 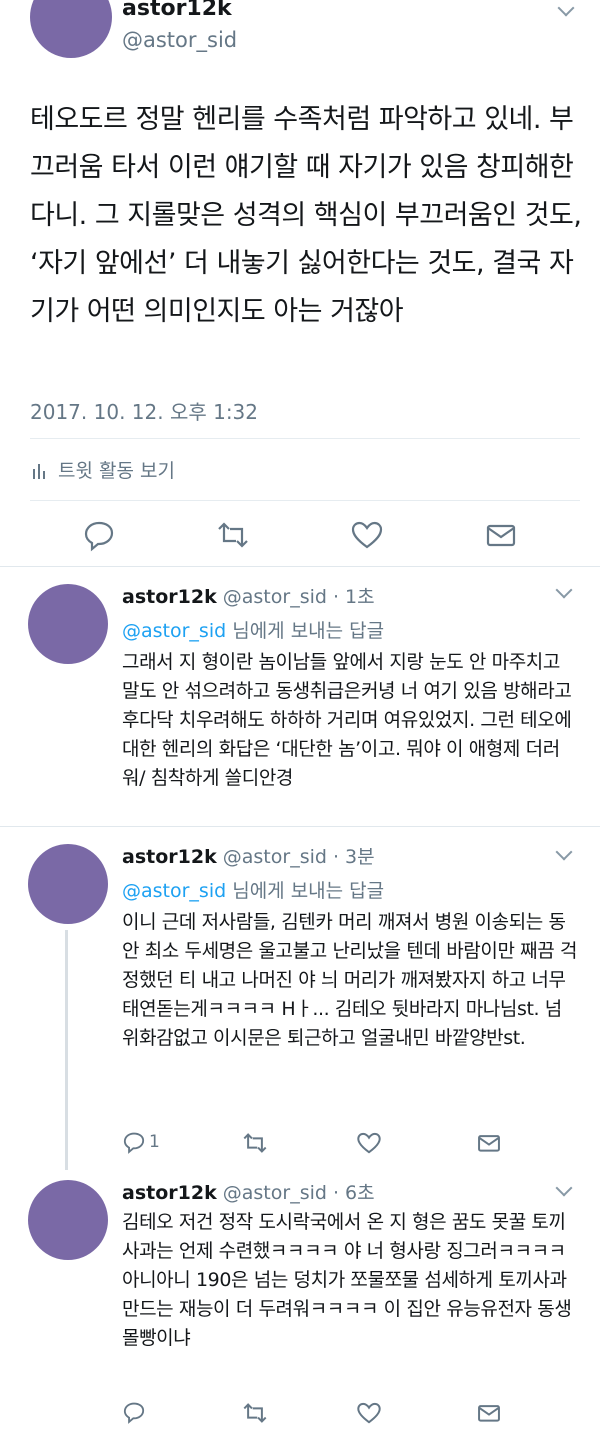 I want to click on author-handle-time: @astor_sid · 6초, so click(x=299, y=1193).